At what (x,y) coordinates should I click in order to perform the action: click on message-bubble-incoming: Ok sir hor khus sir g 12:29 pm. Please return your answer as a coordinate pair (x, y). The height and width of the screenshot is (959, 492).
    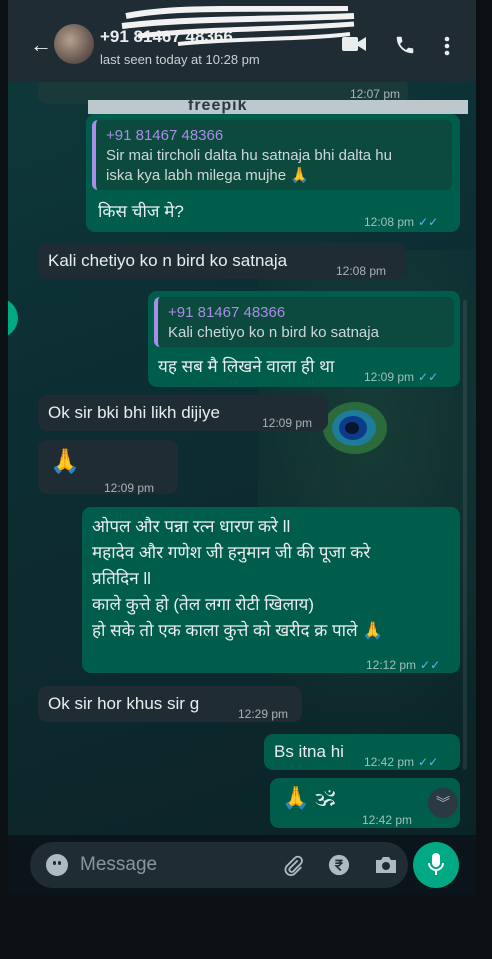
    Looking at the image, I should click on (170, 704).